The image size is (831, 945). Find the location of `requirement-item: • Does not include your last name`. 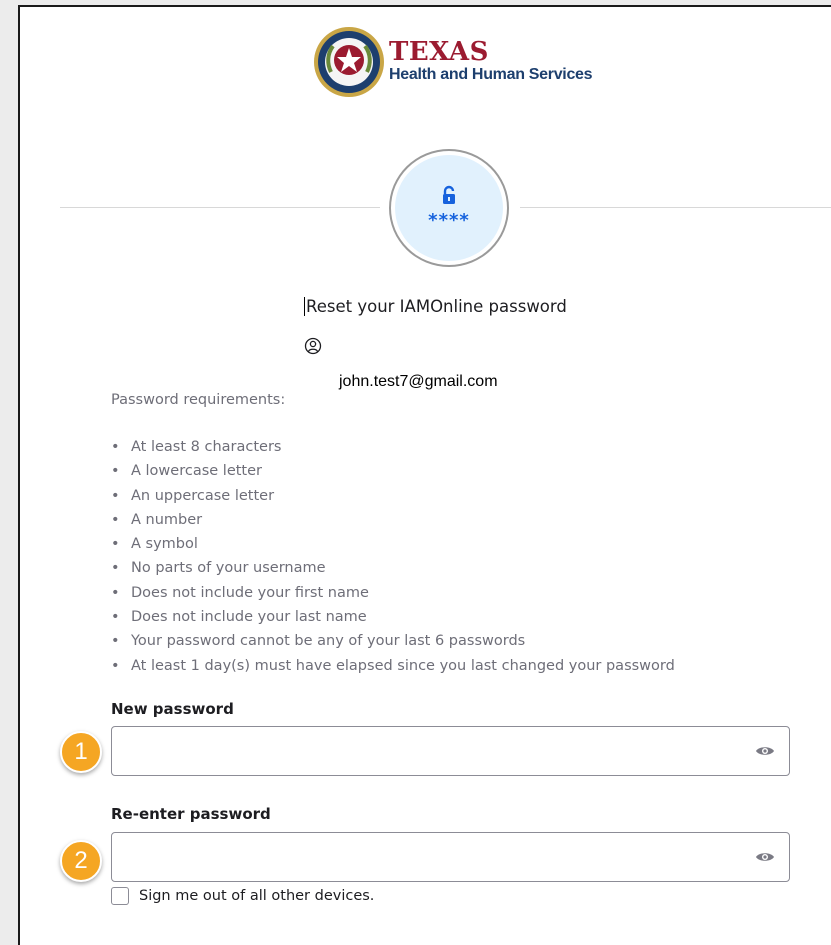

requirement-item: • Does not include your last name is located at coordinates (239, 617).